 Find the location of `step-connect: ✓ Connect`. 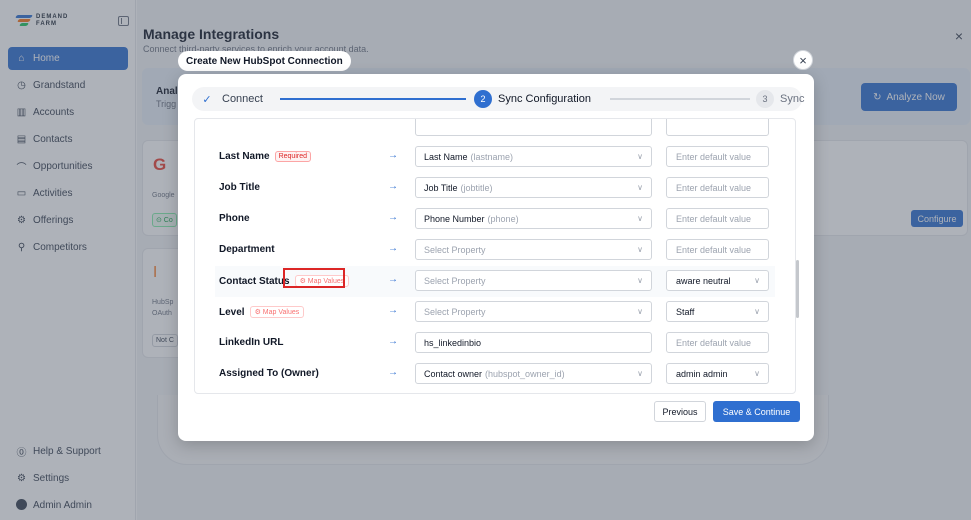

step-connect: ✓ Connect is located at coordinates (230, 99).